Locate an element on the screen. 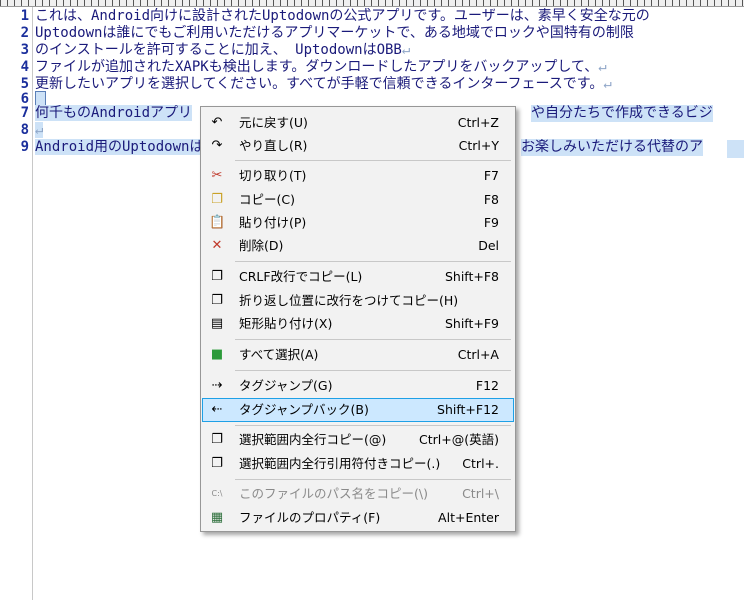 The height and width of the screenshot is (600, 744). menu-item-shortcut: Ctrl+\ is located at coordinates (480, 493).